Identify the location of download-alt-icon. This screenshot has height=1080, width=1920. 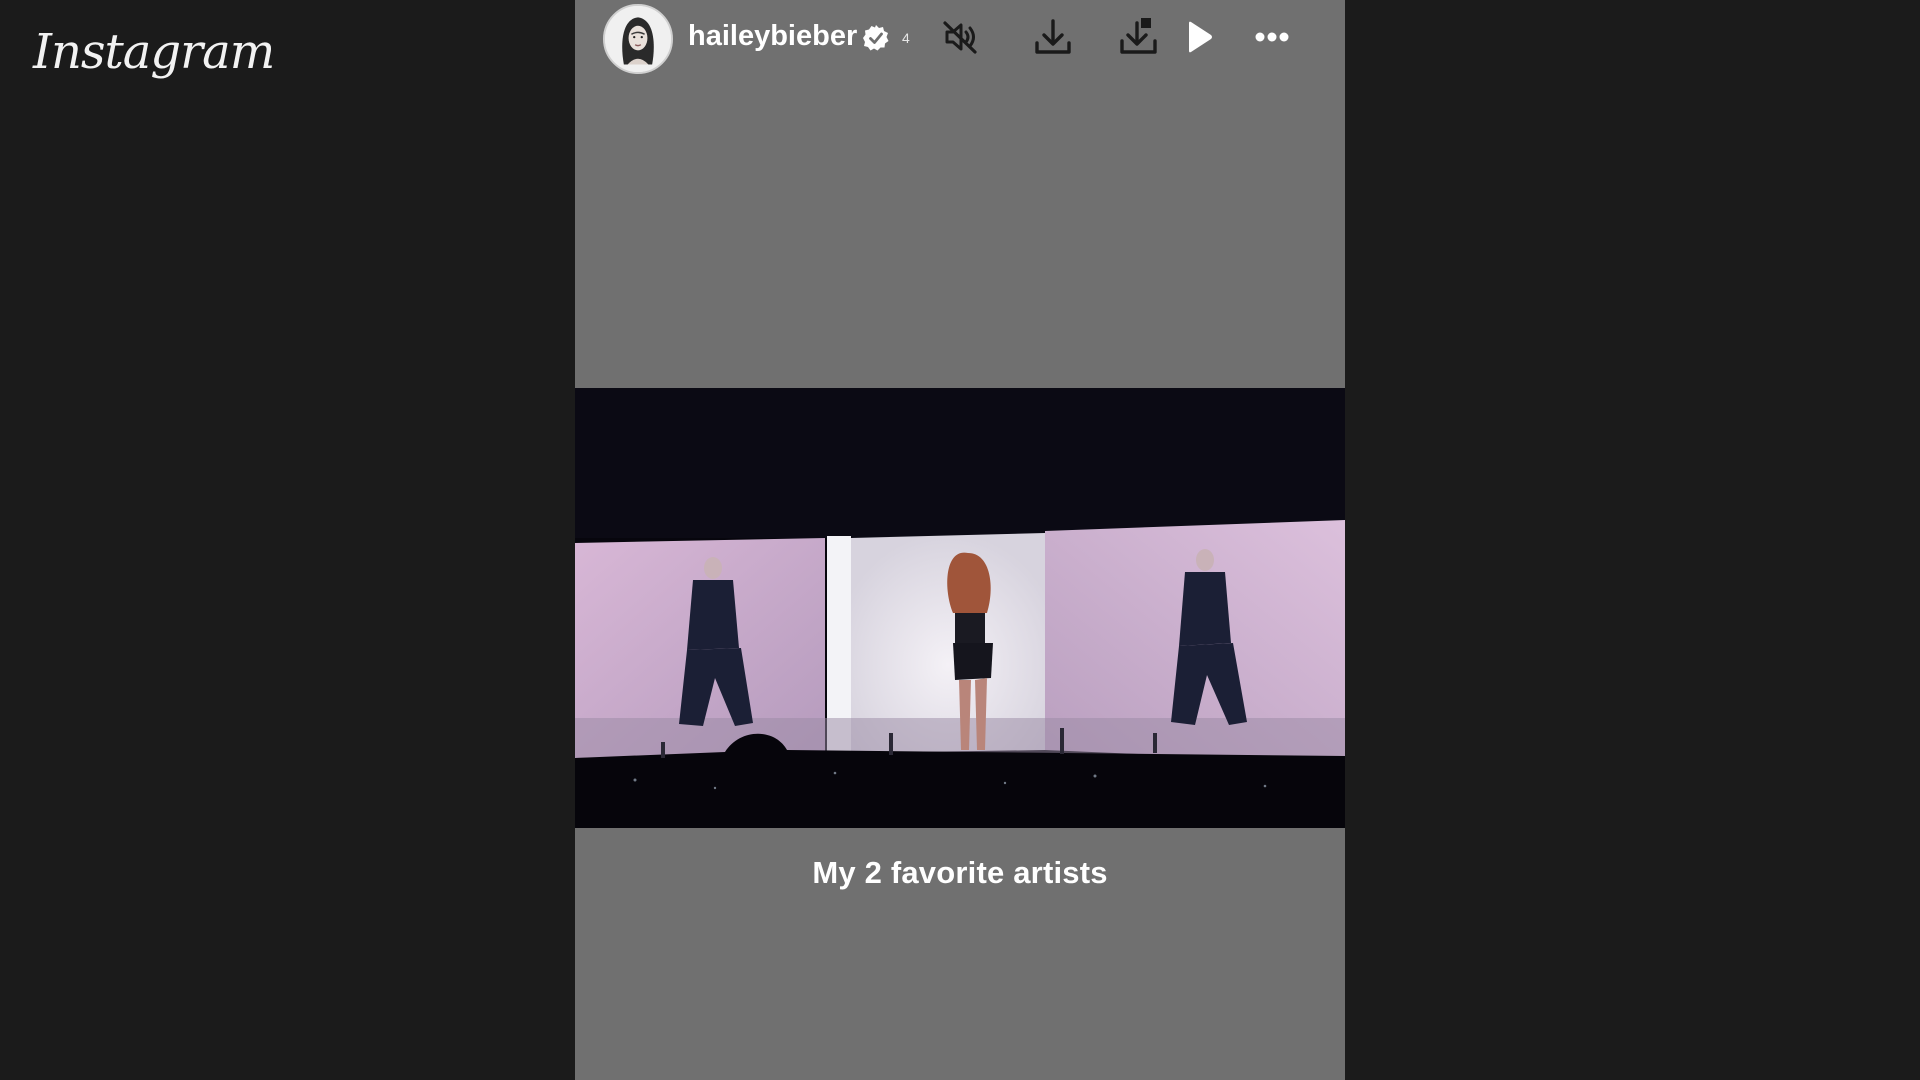
(1139, 37).